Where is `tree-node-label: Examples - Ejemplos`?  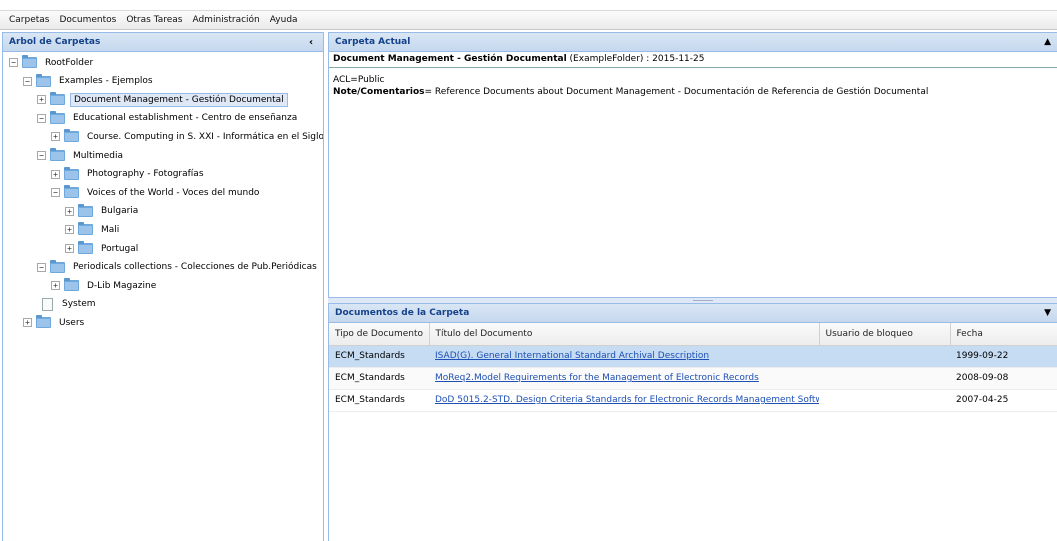 tree-node-label: Examples - Ejemplos is located at coordinates (106, 81).